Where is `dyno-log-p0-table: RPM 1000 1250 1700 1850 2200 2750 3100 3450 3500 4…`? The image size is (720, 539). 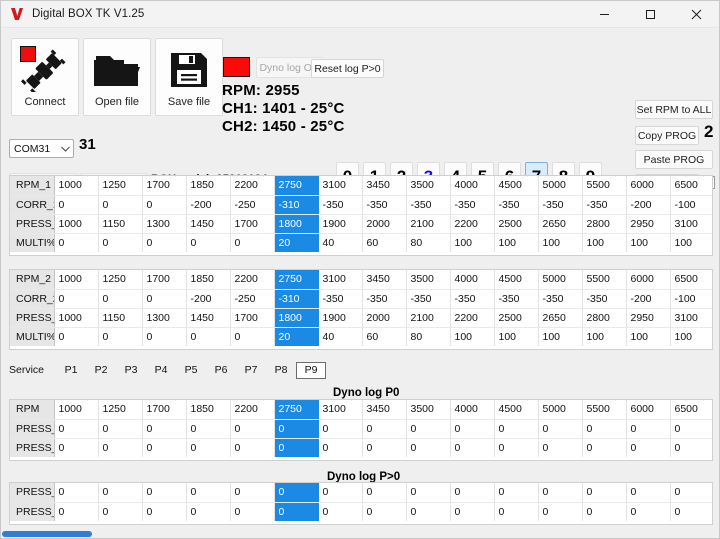 dyno-log-p0-table: RPM 1000 1250 1700 1850 2200 2750 3100 3450 3500 4… is located at coordinates (361, 430).